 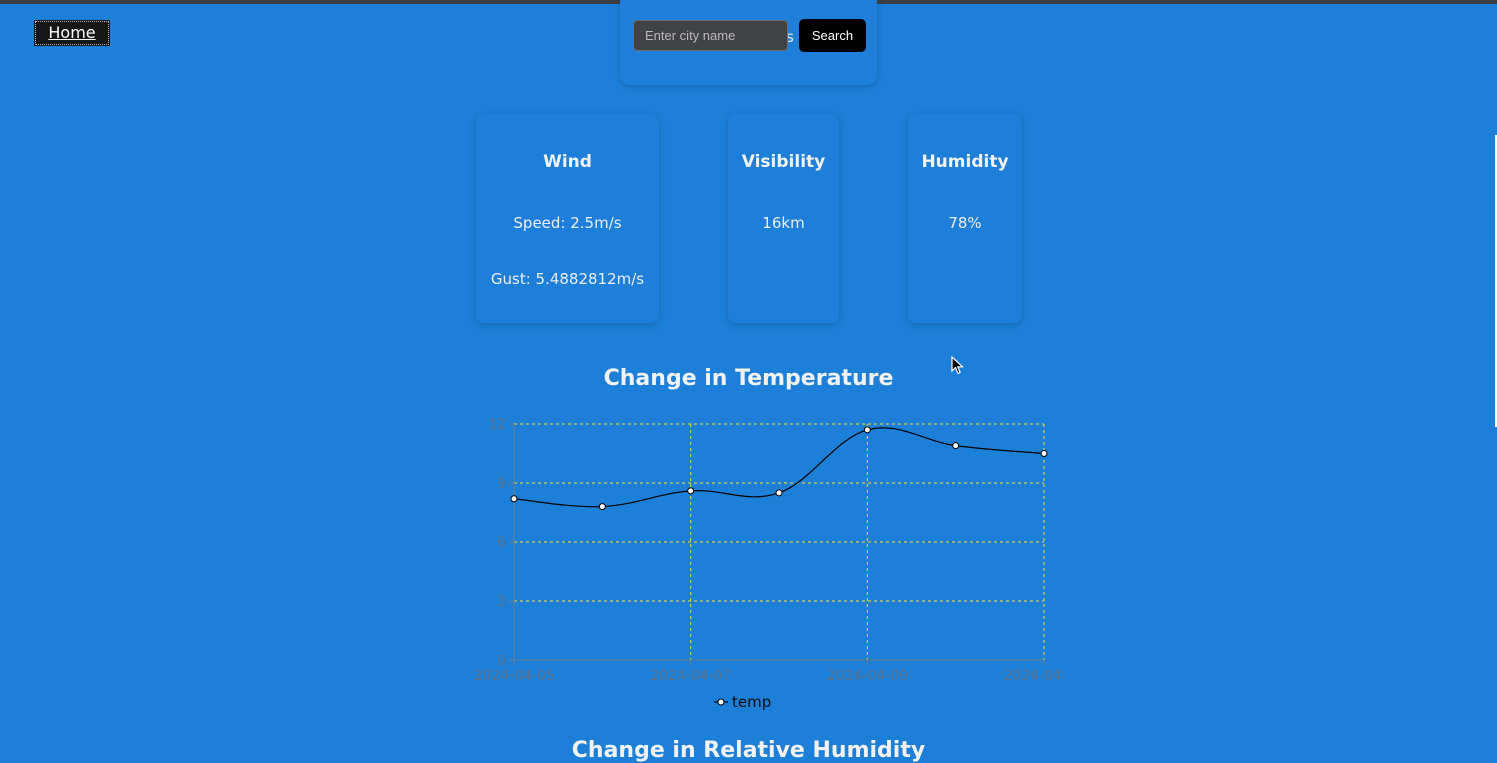 I want to click on y-tick-label: 9, so click(x=501, y=484).